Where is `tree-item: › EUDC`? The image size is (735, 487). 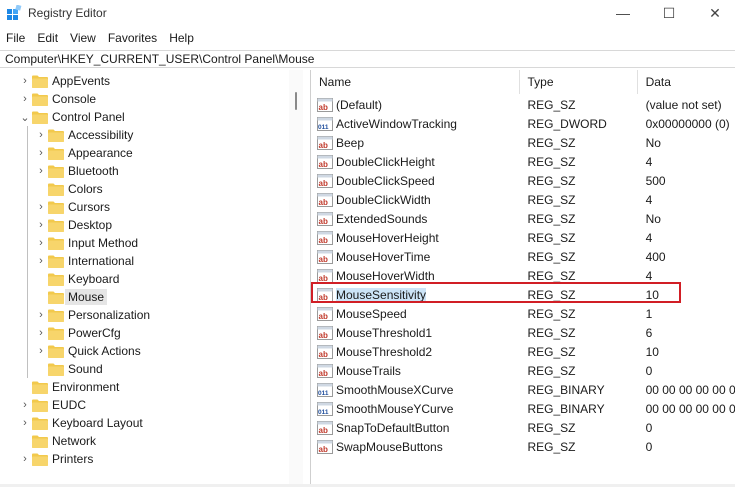
tree-item: › EUDC is located at coordinates (52, 405).